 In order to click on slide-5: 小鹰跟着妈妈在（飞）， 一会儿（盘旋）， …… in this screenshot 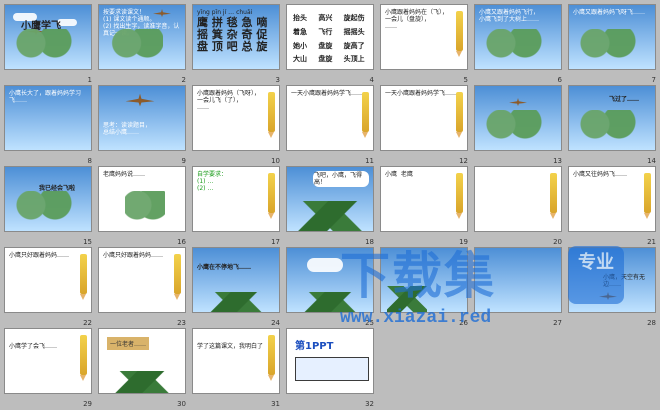, I will do `click(424, 37)`.